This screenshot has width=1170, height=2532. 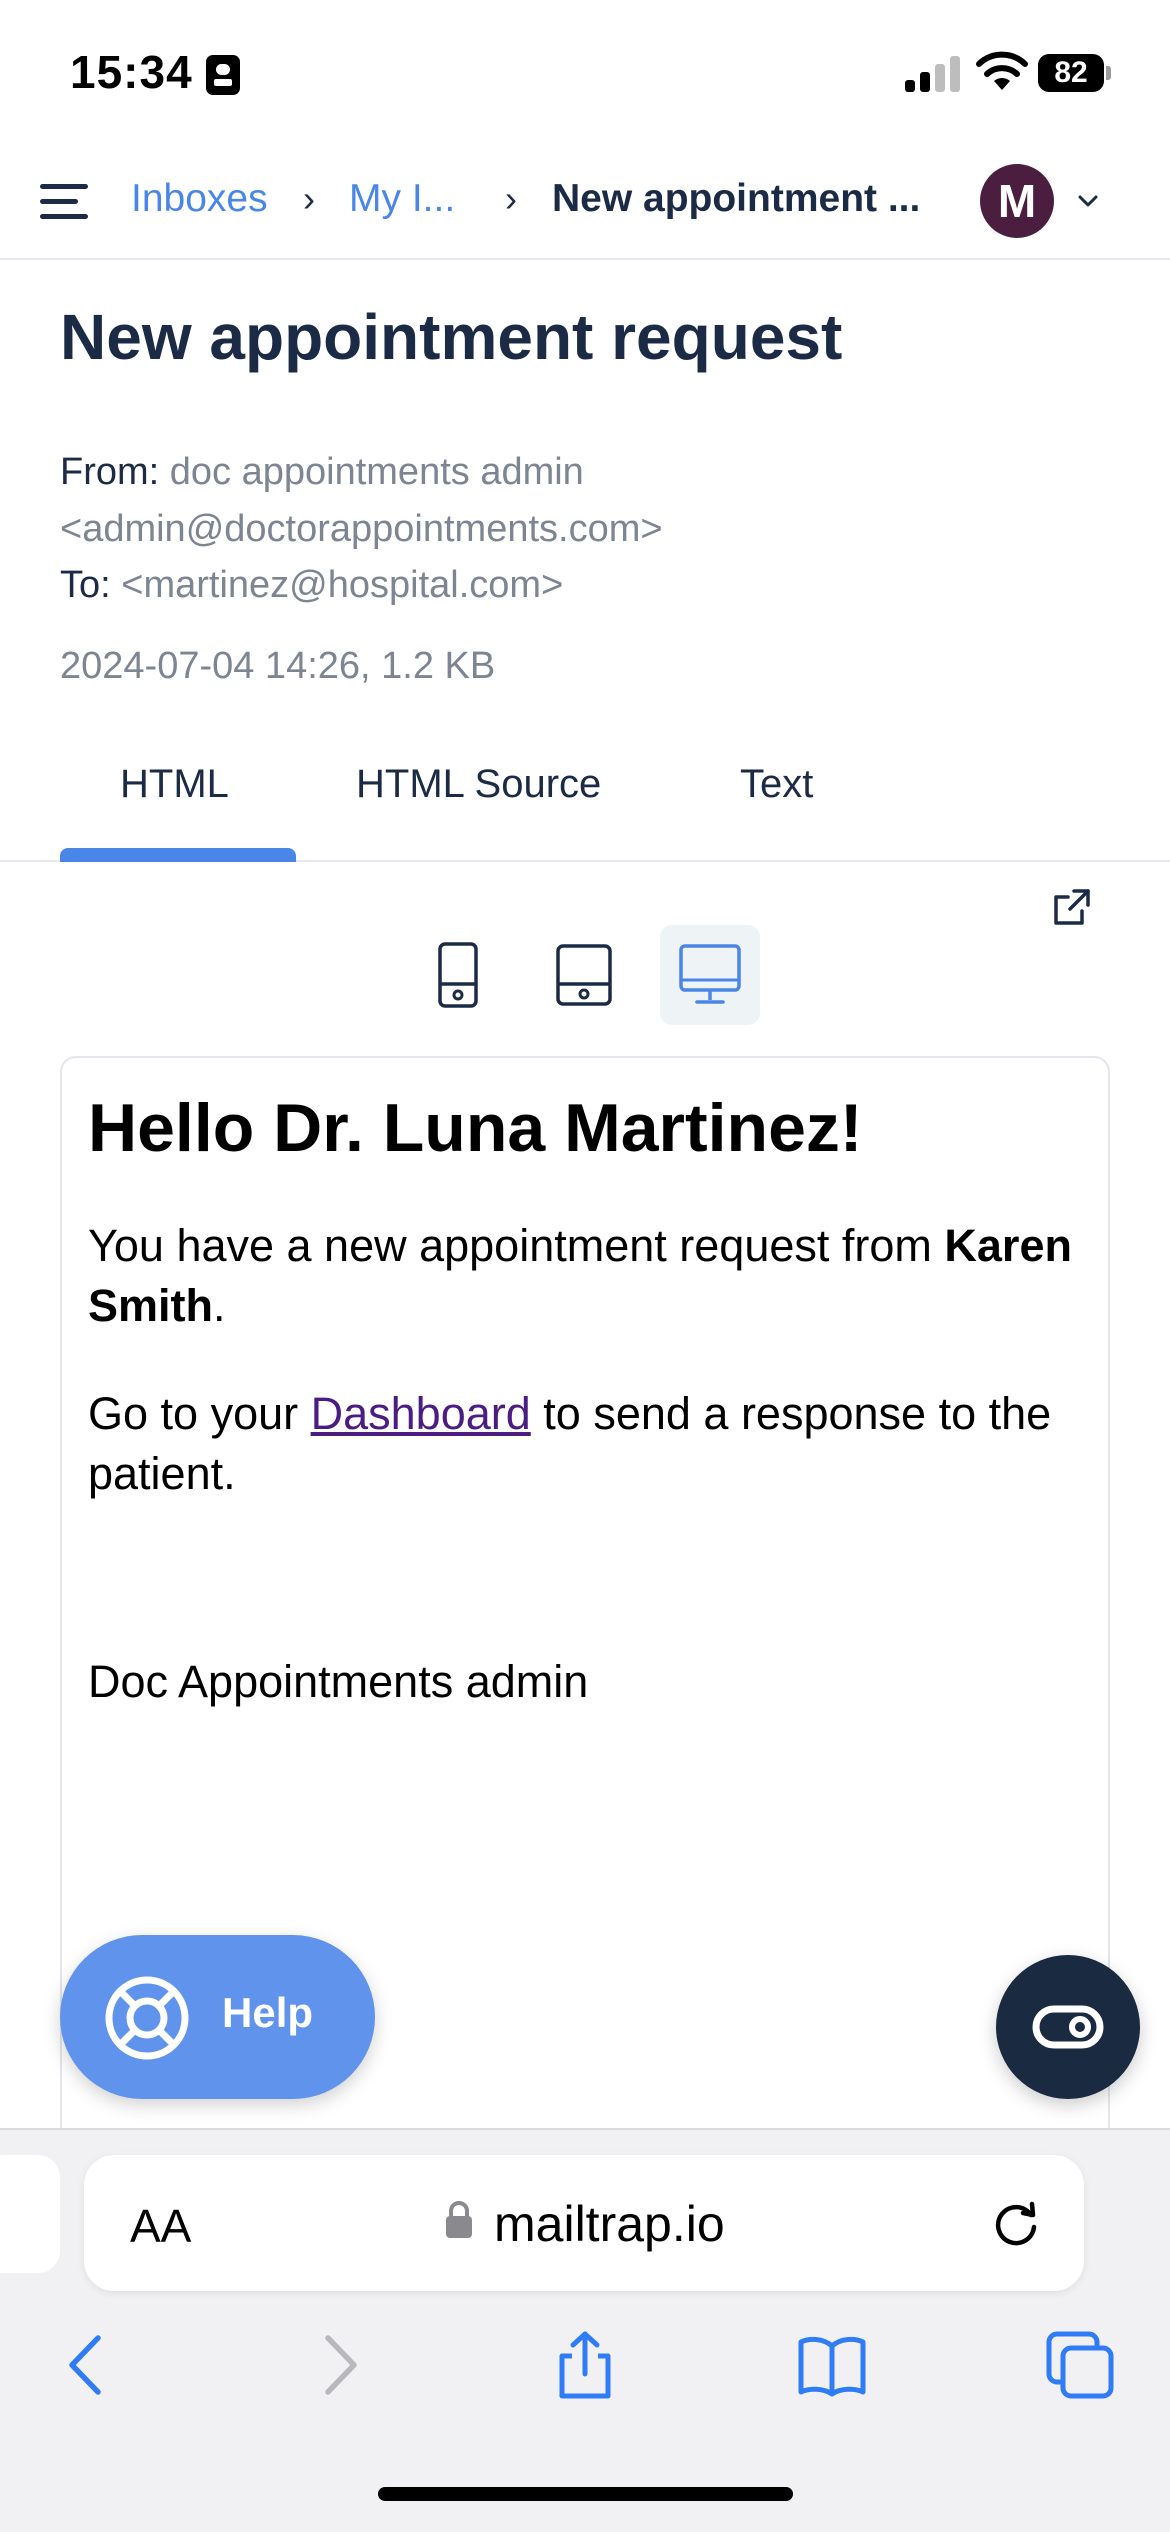 I want to click on mobile-icon, so click(x=458, y=975).